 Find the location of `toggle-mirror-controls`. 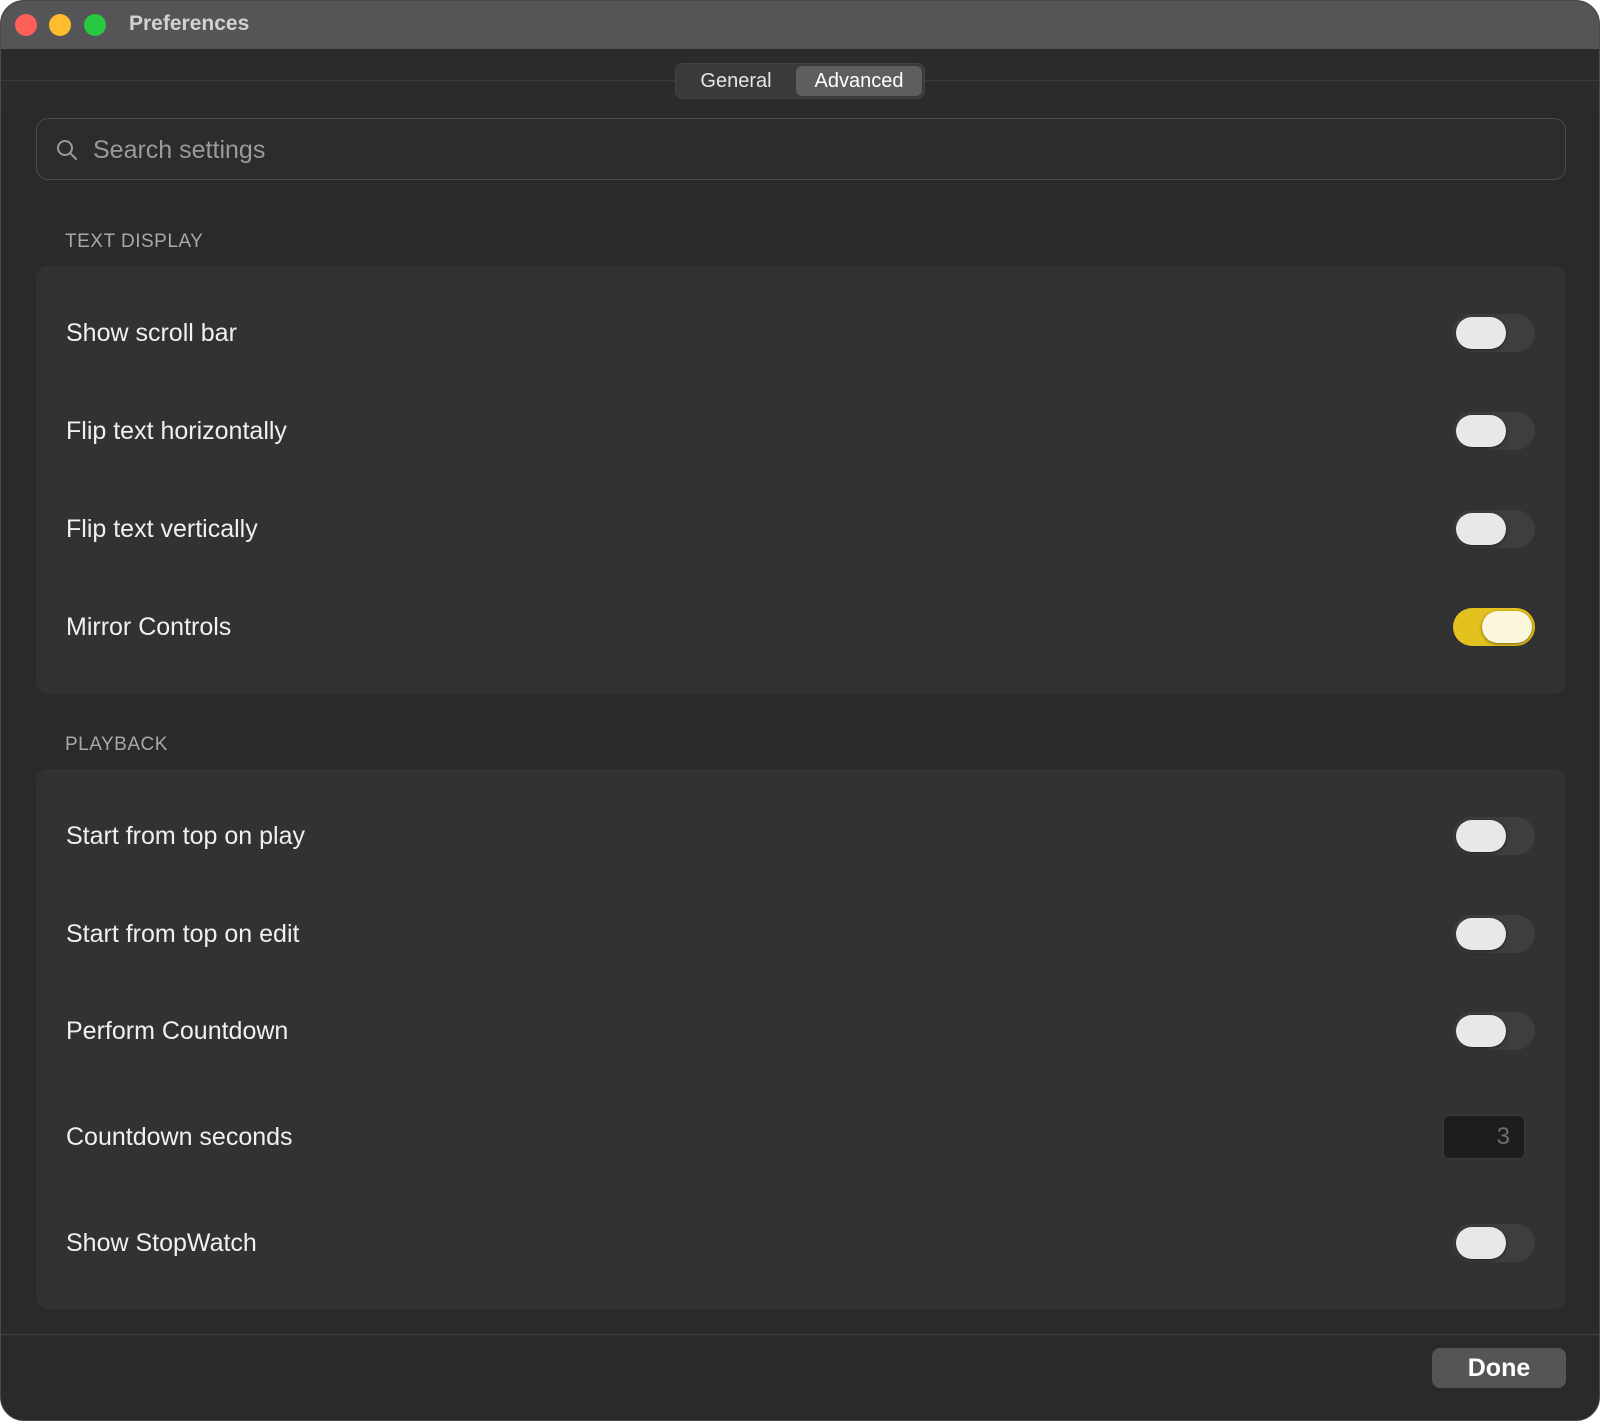

toggle-mirror-controls is located at coordinates (1494, 627).